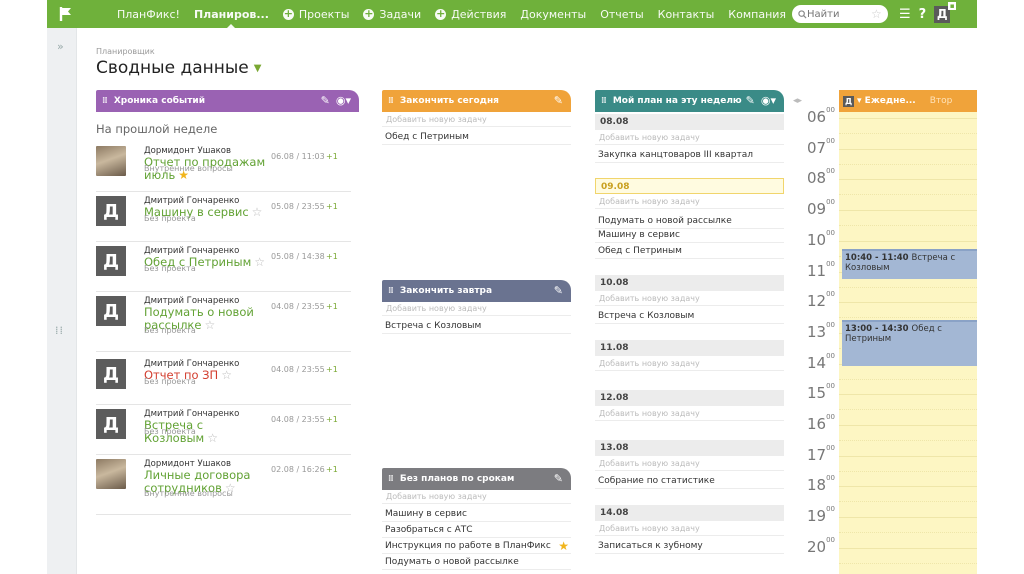  What do you see at coordinates (905, 14) in the screenshot?
I see `hamburger-icon: ☰` at bounding box center [905, 14].